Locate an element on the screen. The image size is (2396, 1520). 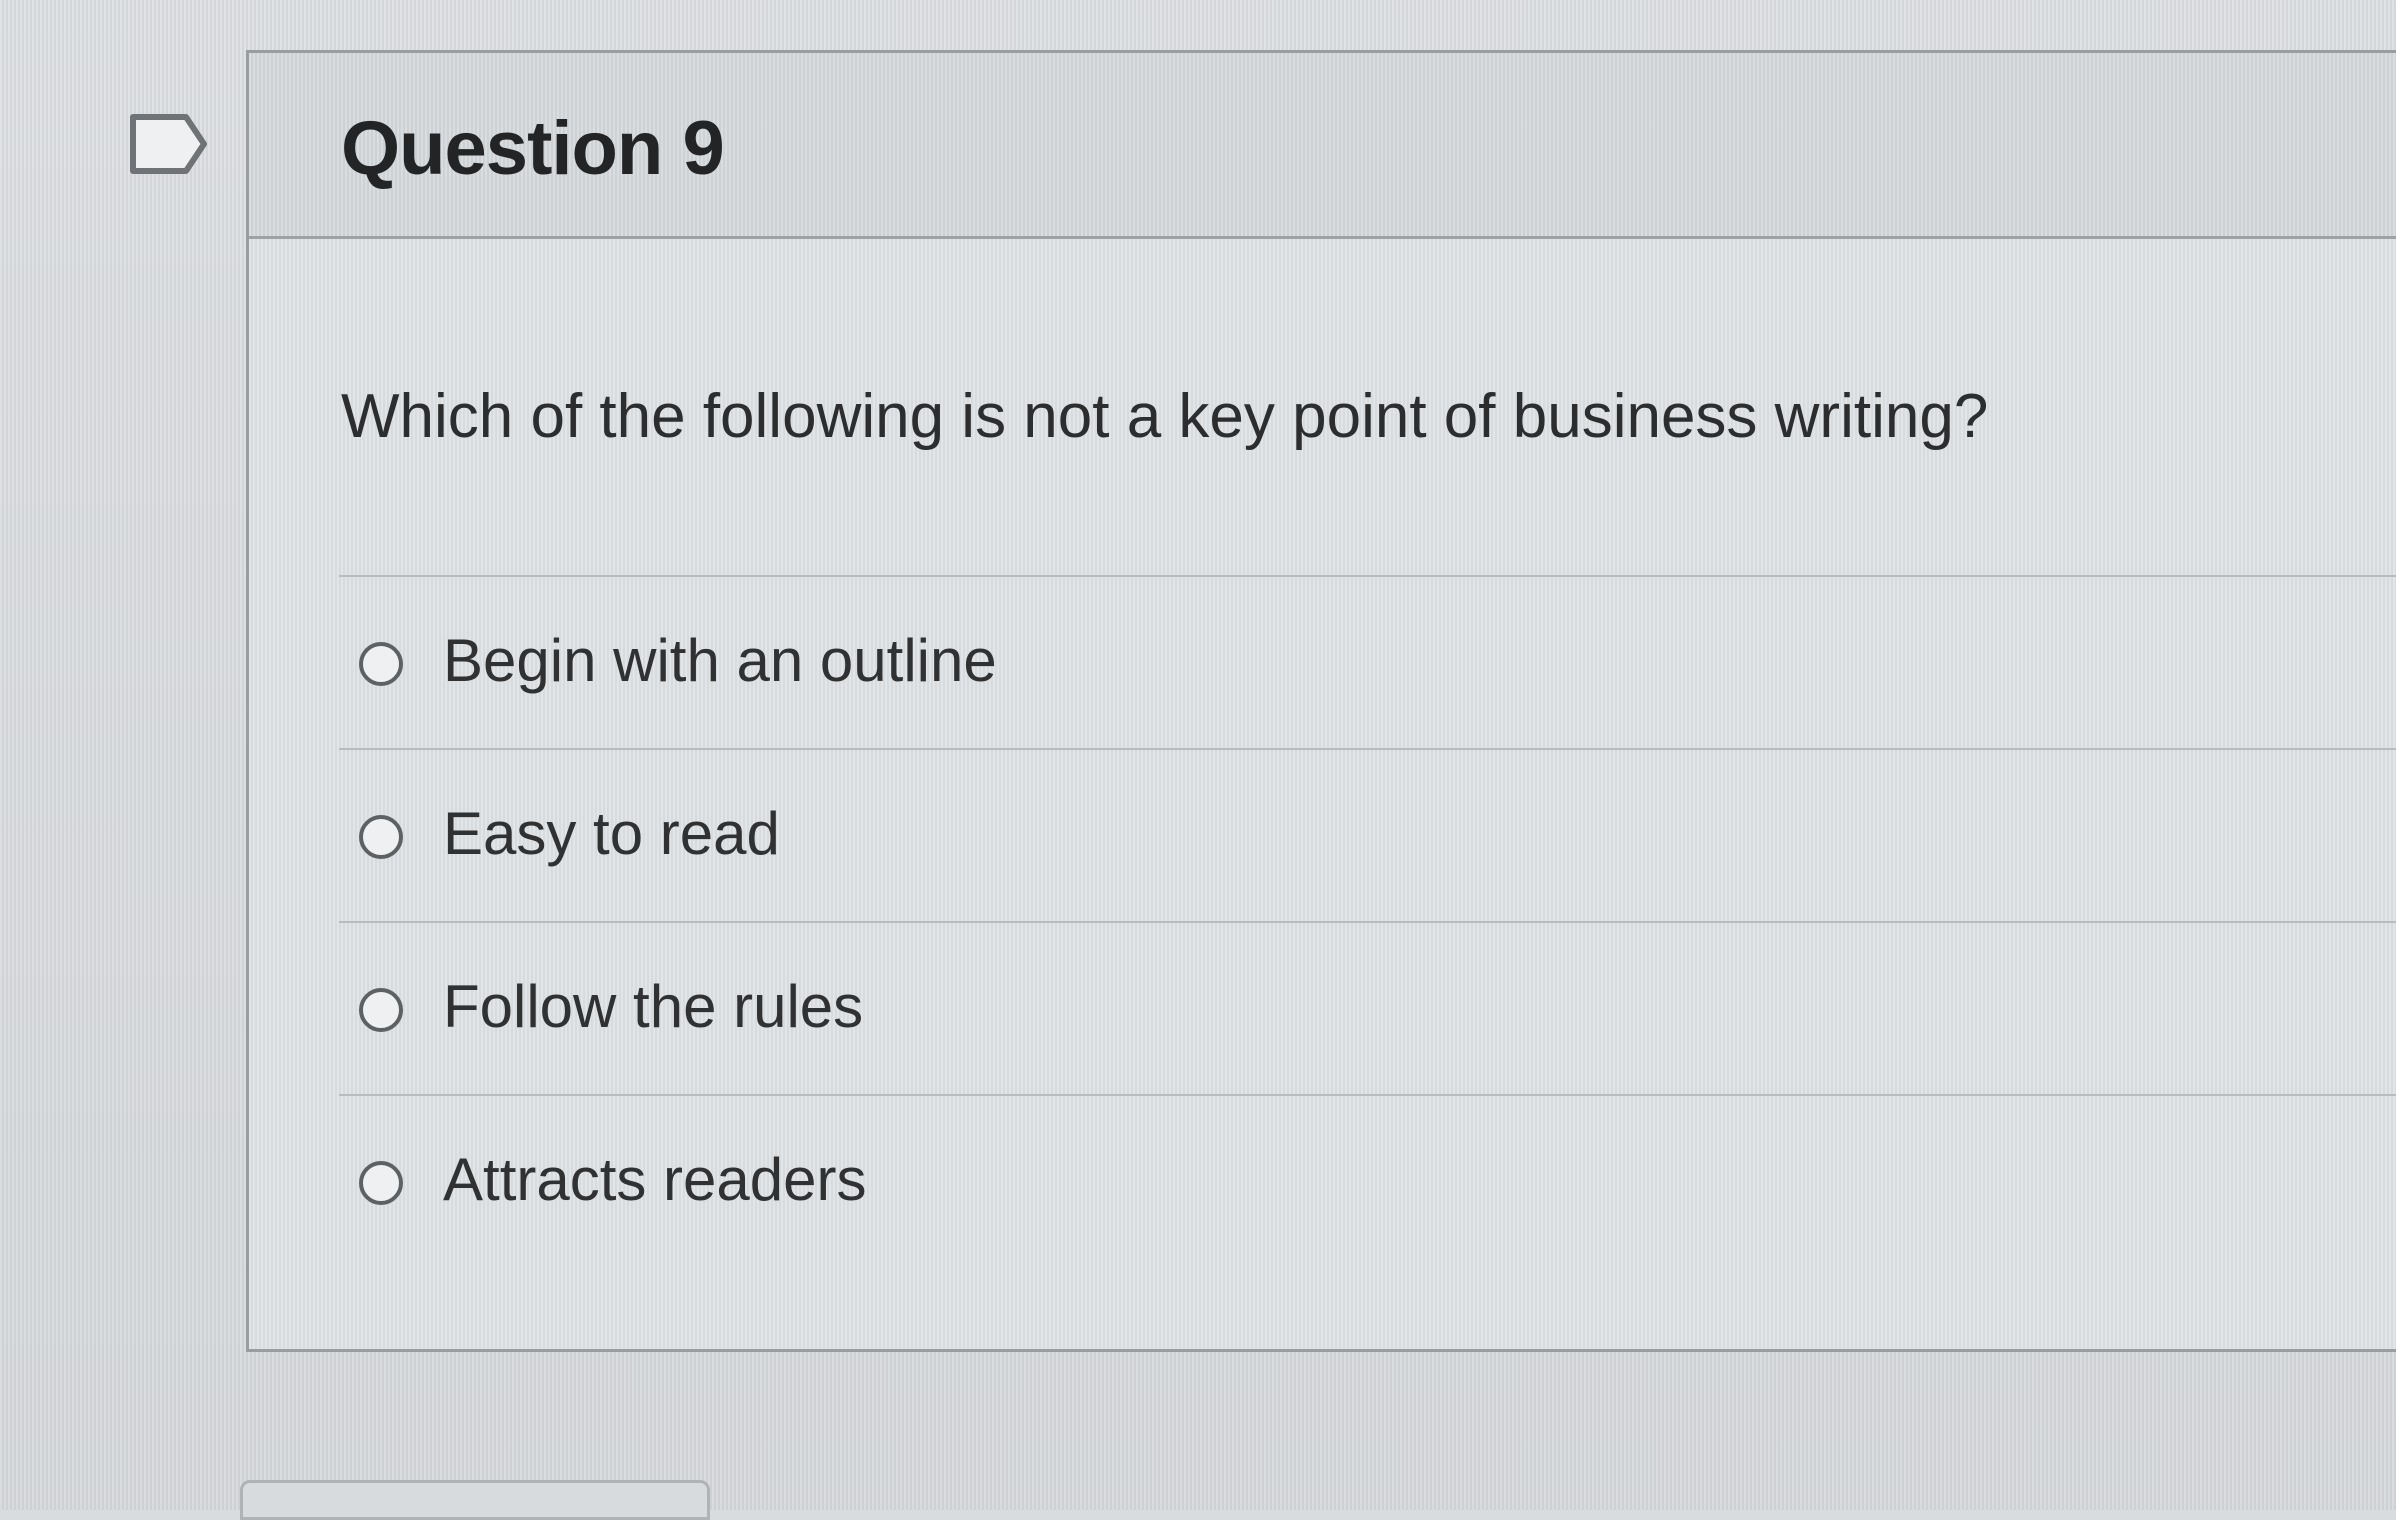
answer-option: Begin with an outline is located at coordinates (1367, 661).